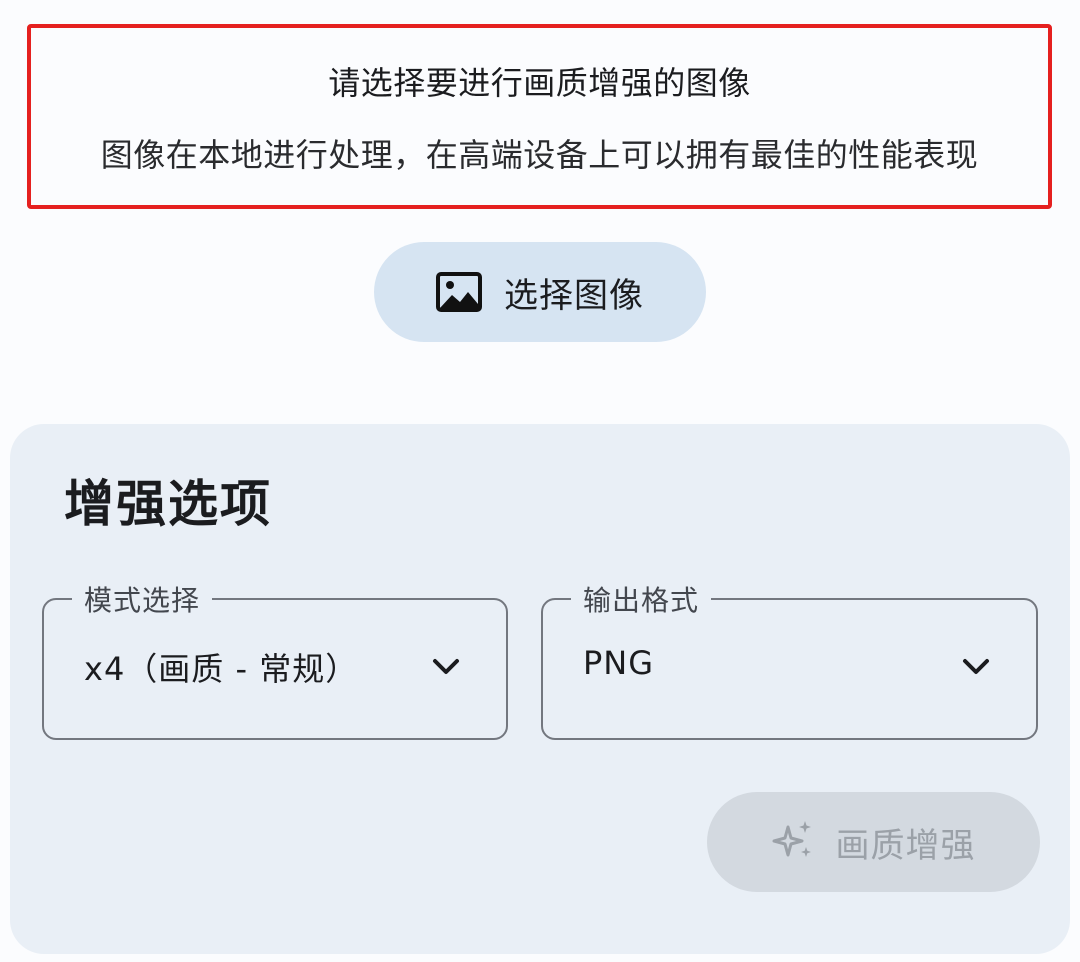  I want to click on select-image-label: 选择图像, so click(574, 295).